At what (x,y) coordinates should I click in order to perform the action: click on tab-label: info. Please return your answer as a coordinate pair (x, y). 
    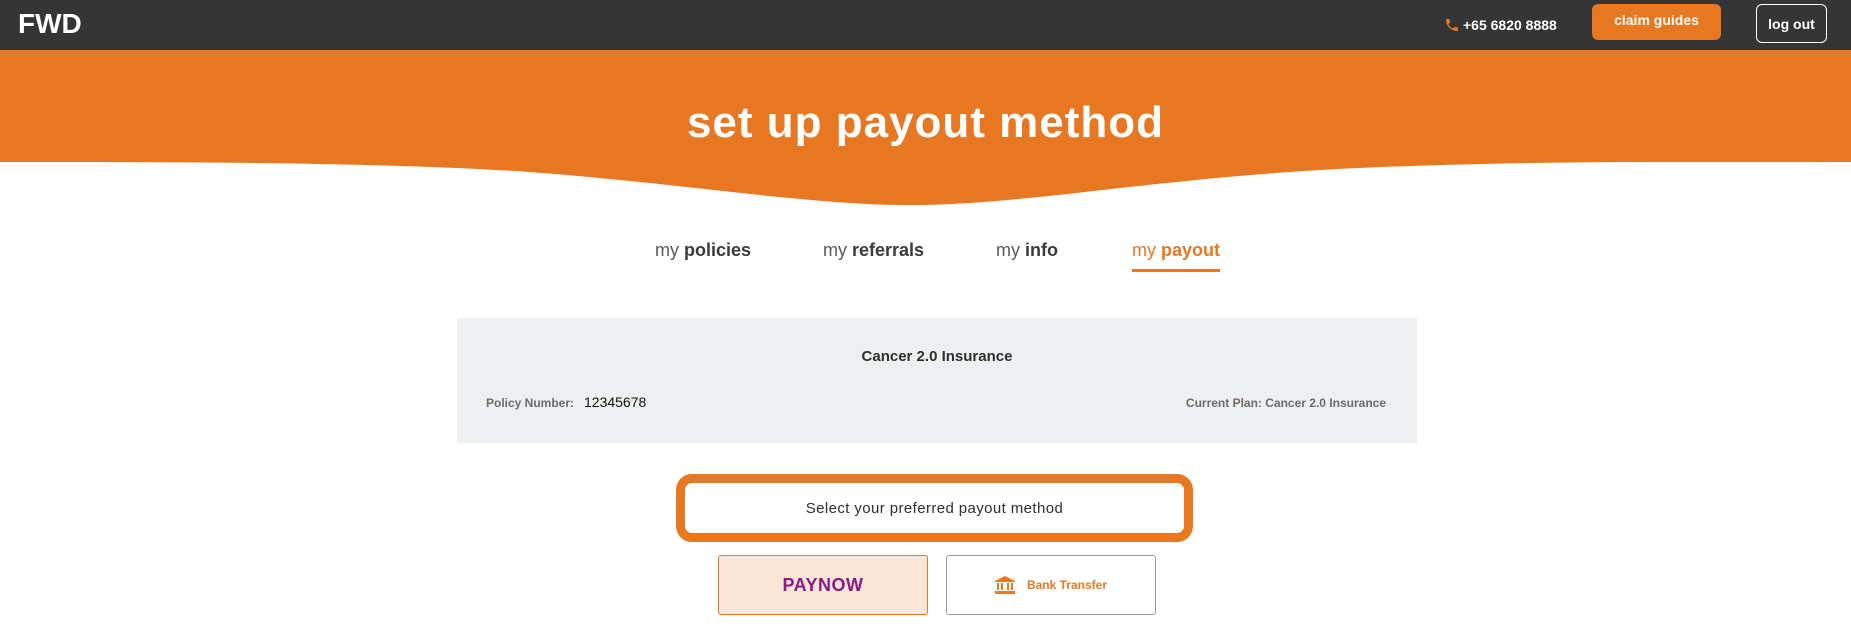
    Looking at the image, I should click on (1042, 250).